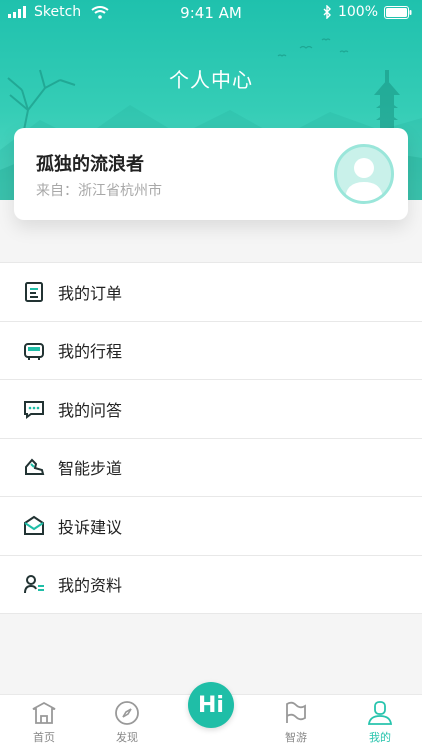 The width and height of the screenshot is (422, 750). I want to click on hi-label: Hi, so click(211, 705).